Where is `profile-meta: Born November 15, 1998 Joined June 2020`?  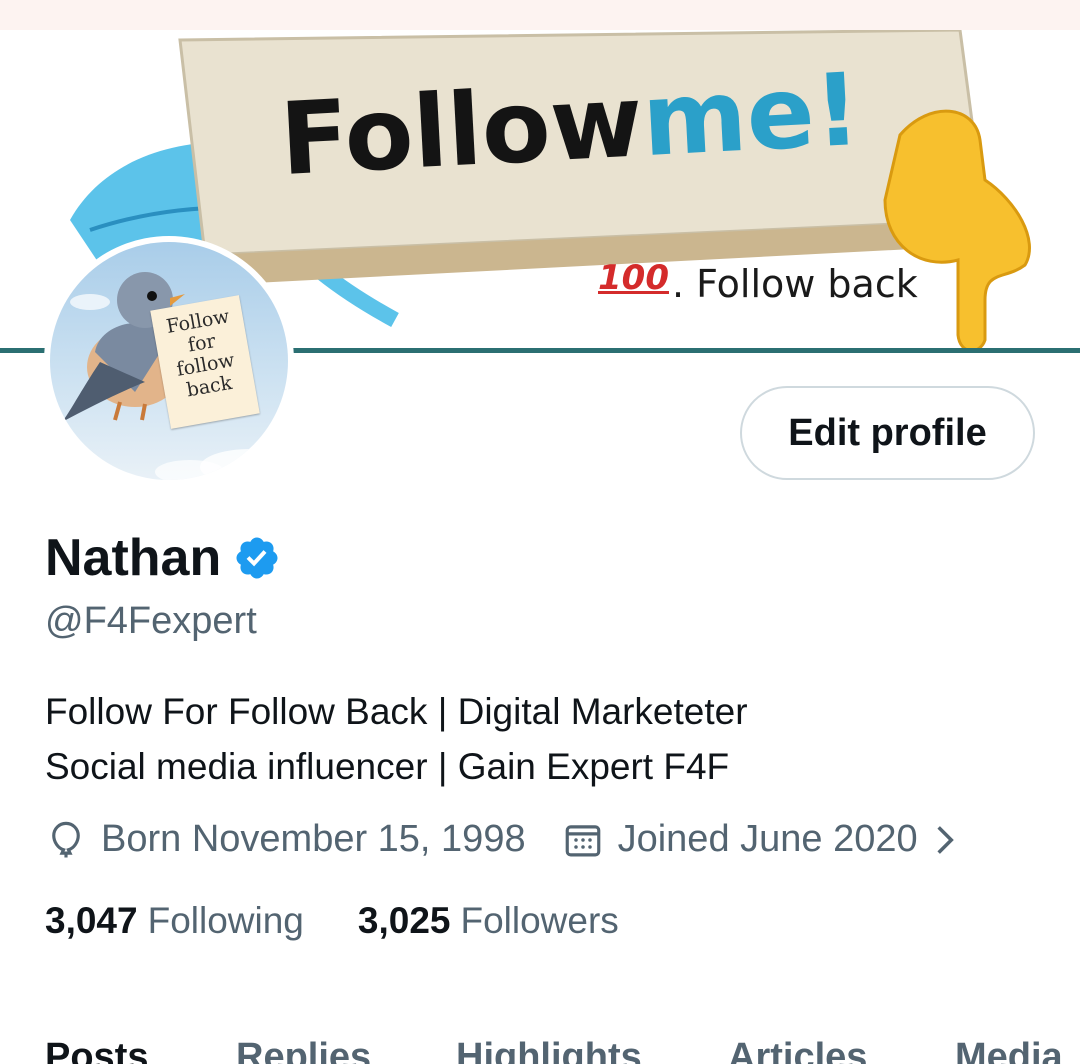
profile-meta: Born November 15, 1998 Joined June 2020 is located at coordinates (501, 839).